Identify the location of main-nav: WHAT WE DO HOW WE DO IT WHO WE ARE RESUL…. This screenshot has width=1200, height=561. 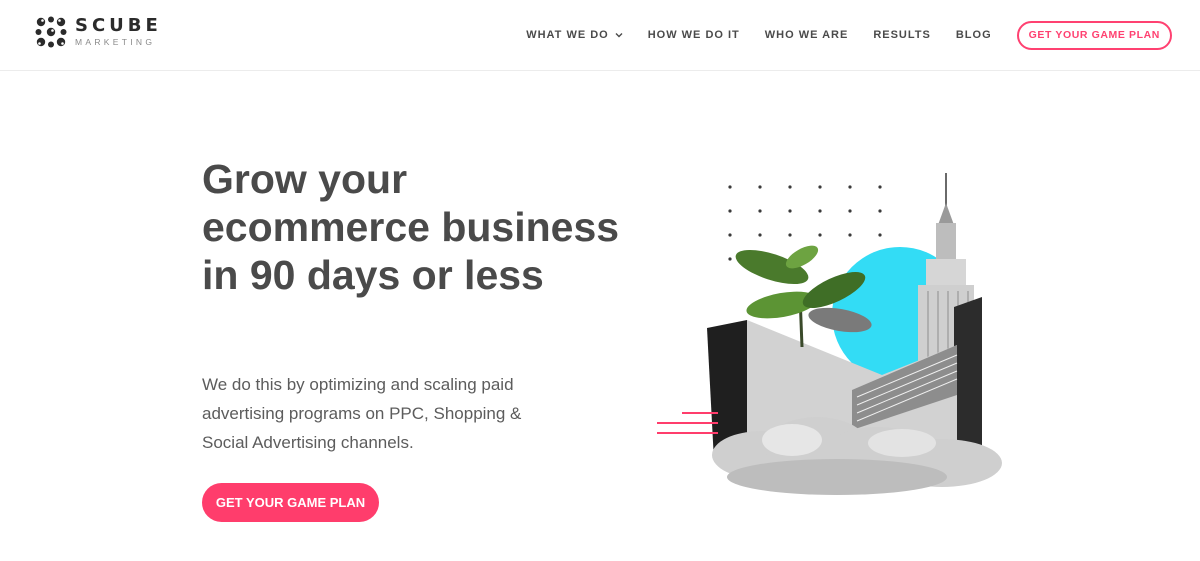
(849, 35).